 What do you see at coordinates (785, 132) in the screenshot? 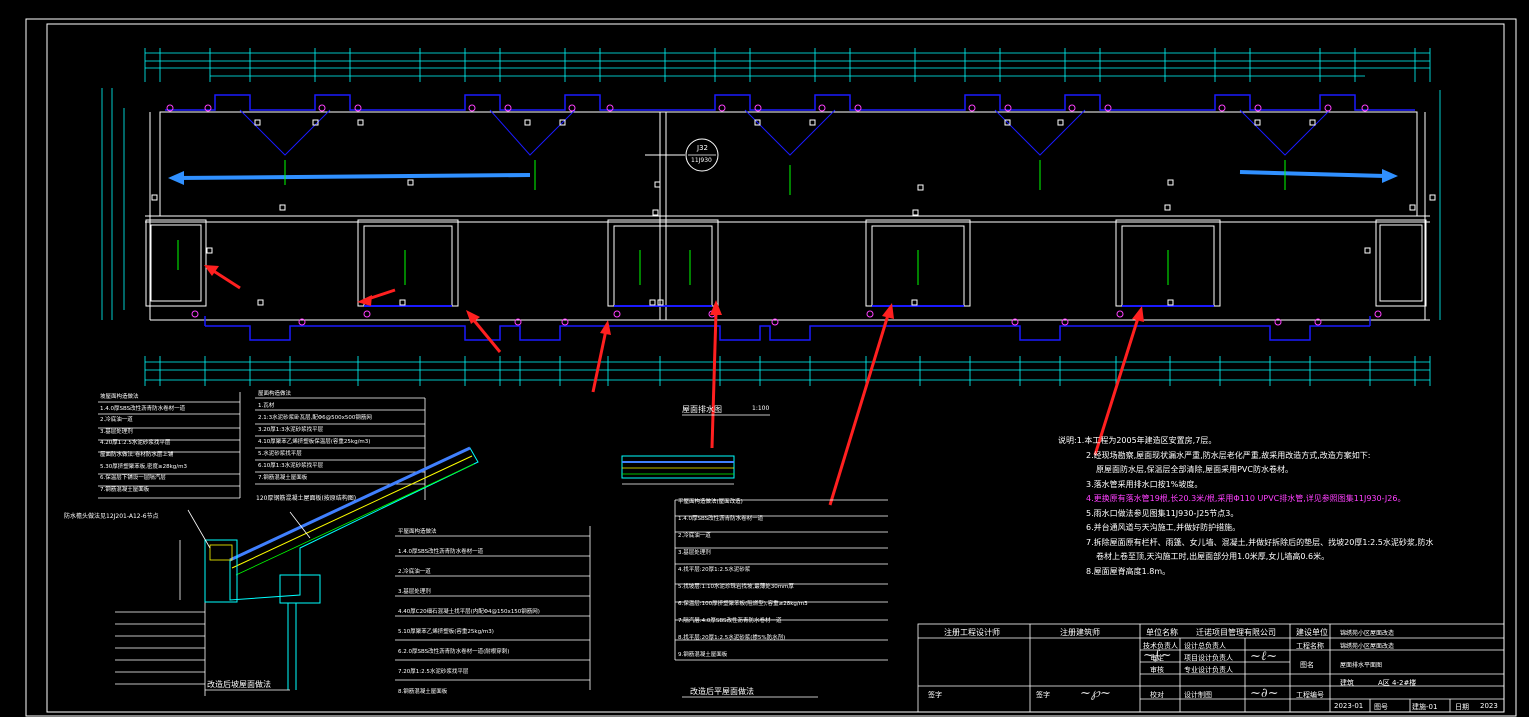
I see `roof-valleys` at bounding box center [785, 132].